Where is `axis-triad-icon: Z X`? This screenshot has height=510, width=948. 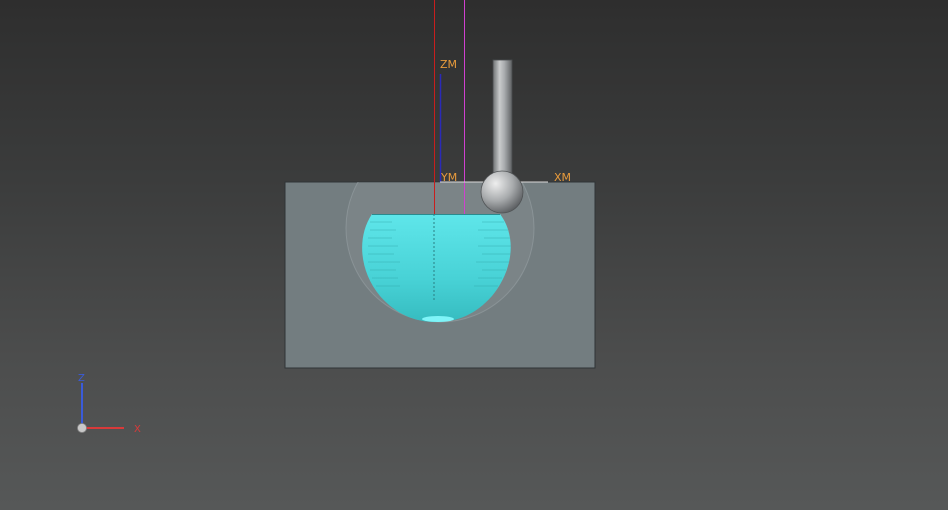 axis-triad-icon: Z X is located at coordinates (109, 404).